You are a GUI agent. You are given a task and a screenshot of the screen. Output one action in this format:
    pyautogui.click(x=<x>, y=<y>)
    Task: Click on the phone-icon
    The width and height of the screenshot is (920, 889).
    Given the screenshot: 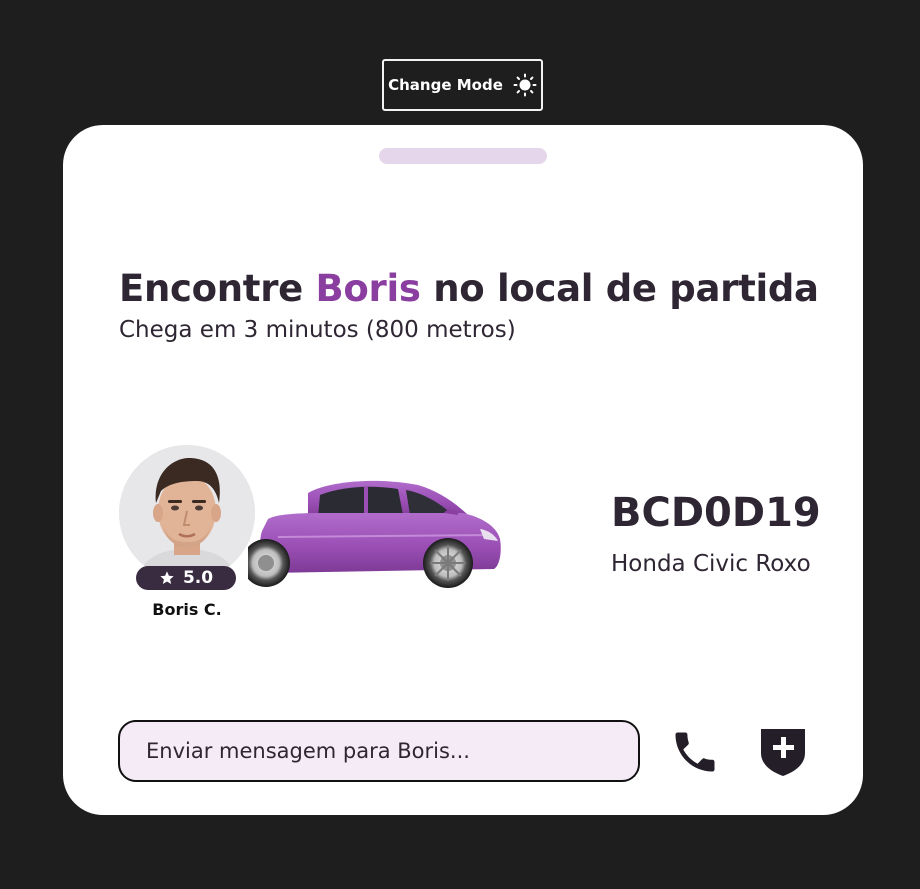 What is the action you would take?
    pyautogui.click(x=695, y=752)
    